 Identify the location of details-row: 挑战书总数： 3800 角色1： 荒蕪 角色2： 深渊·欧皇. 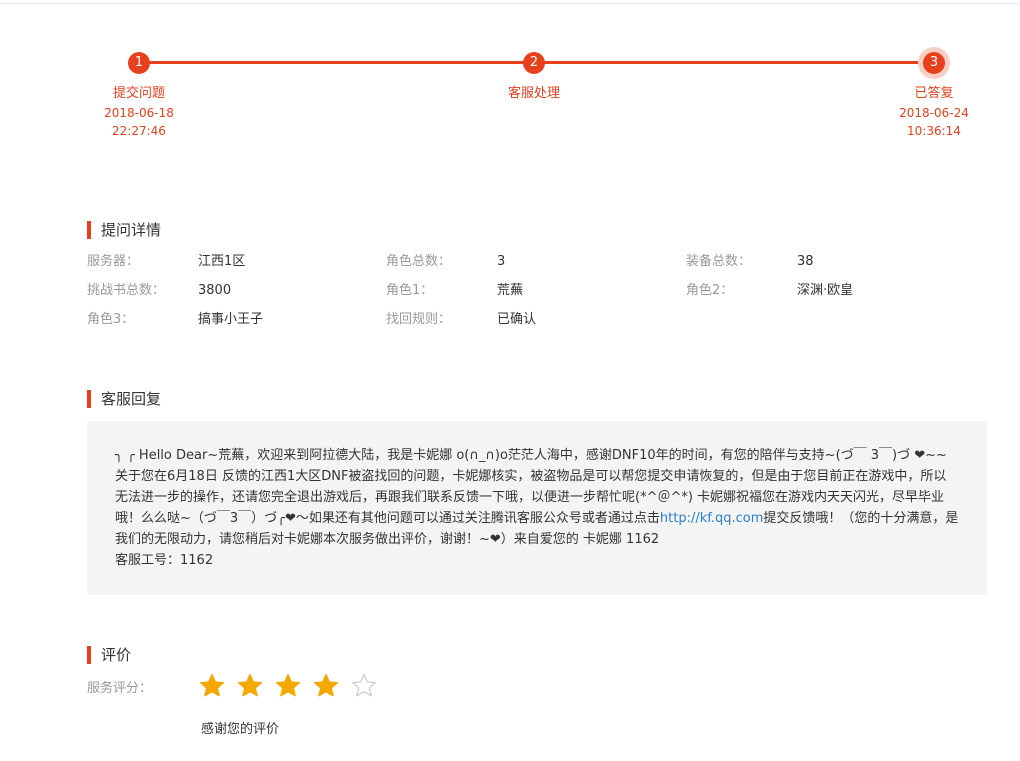
(537, 291).